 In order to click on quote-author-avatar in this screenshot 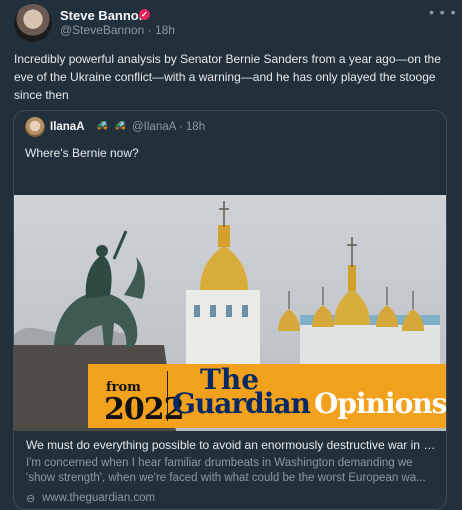, I will do `click(35, 127)`.